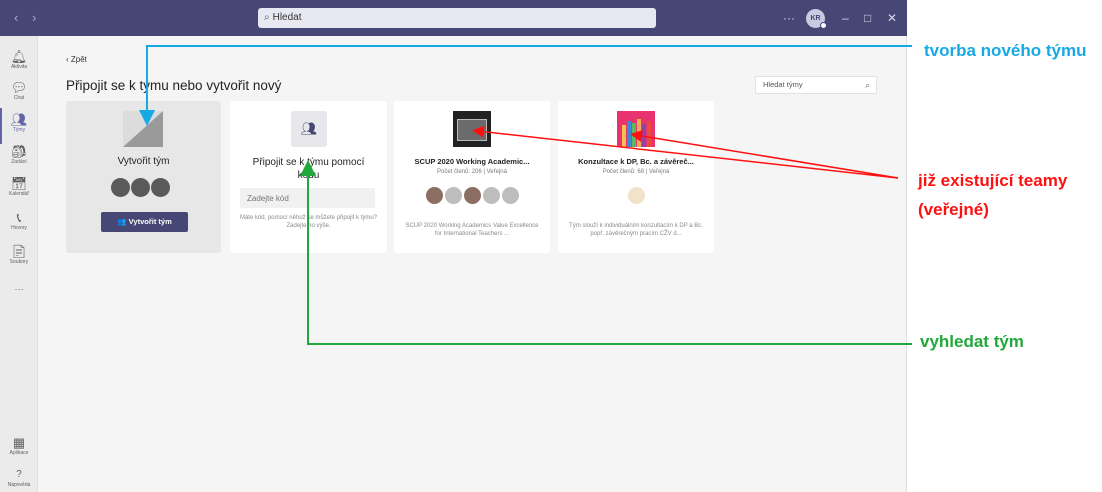 The image size is (1102, 492). I want to click on title-bar: ‹ › ⌕ Hledat ··· KR – □ ✕, so click(453, 18).